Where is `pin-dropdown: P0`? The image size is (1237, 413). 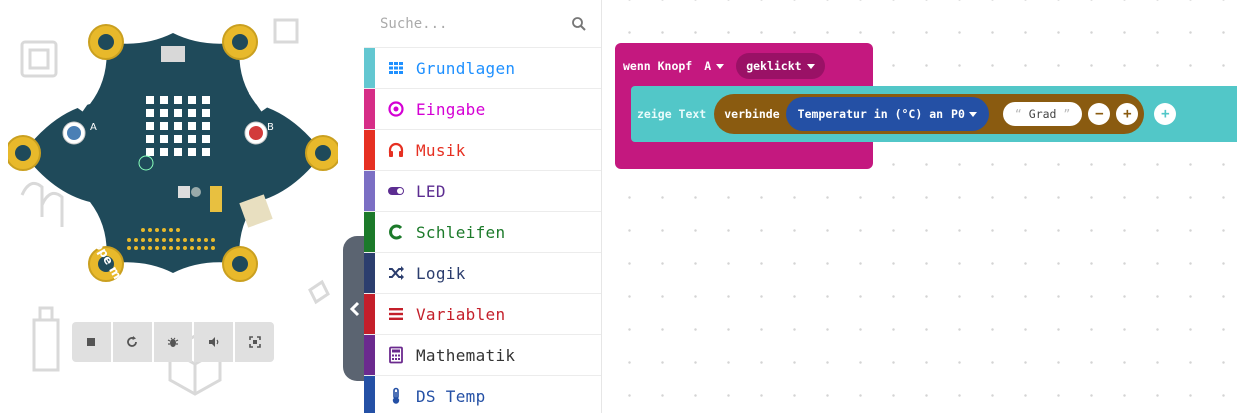
pin-dropdown: P0 is located at coordinates (964, 114).